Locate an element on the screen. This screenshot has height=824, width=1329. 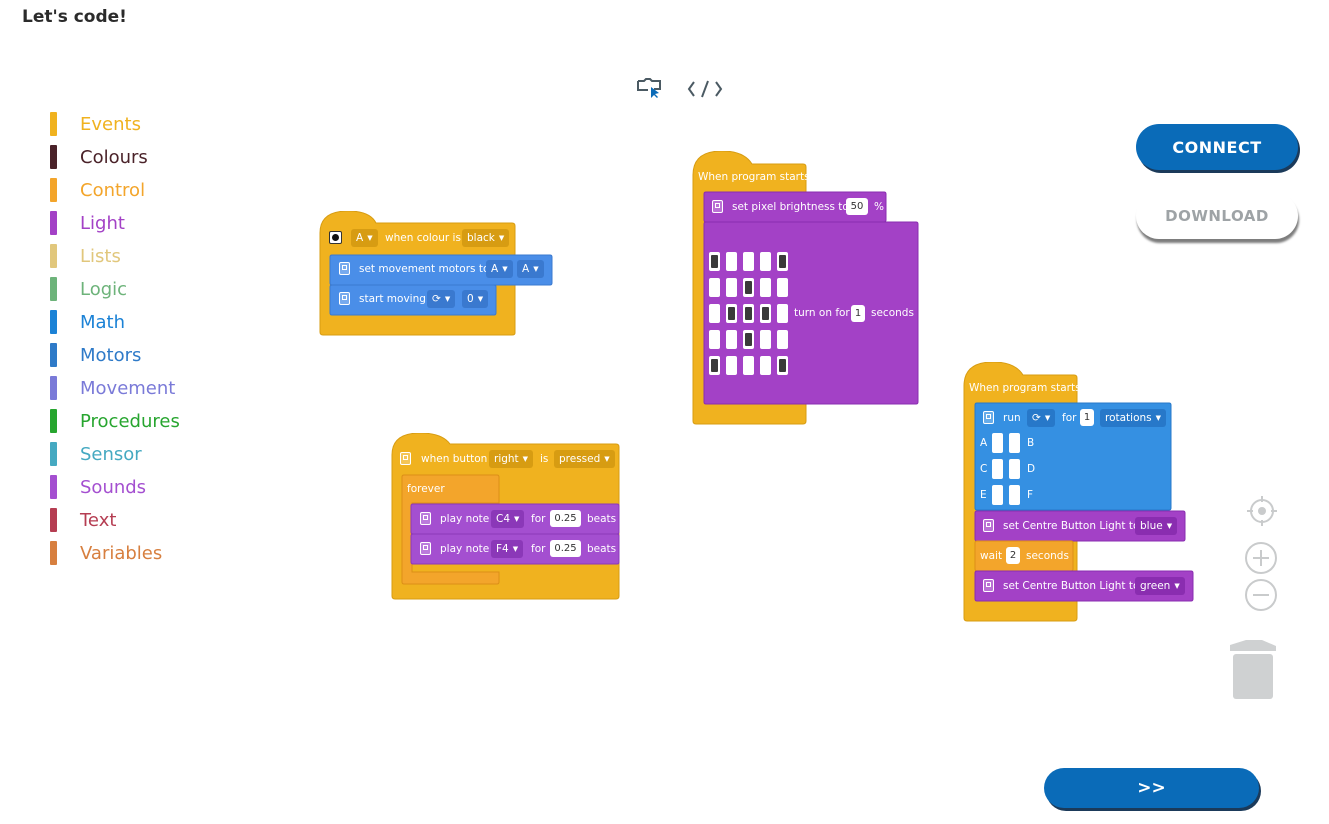
play-note-label: play note is located at coordinates (465, 519).